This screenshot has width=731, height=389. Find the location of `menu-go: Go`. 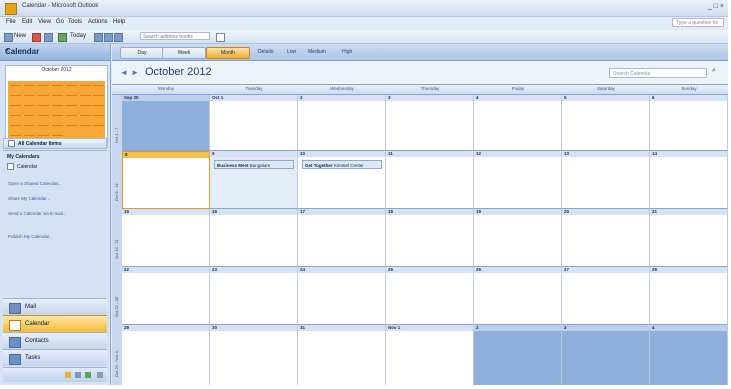

menu-go: Go is located at coordinates (60, 22).